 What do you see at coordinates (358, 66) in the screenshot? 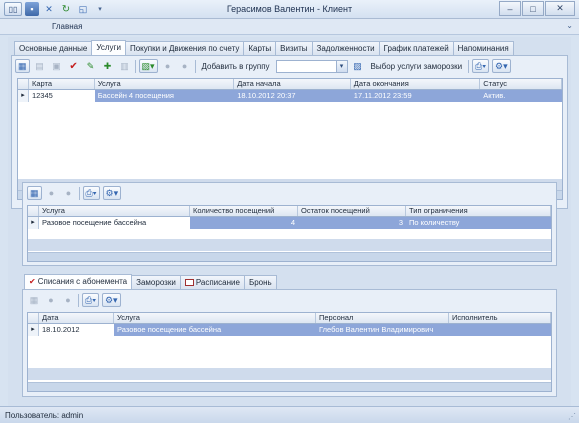
I see `freeze-icon: ▨` at bounding box center [358, 66].